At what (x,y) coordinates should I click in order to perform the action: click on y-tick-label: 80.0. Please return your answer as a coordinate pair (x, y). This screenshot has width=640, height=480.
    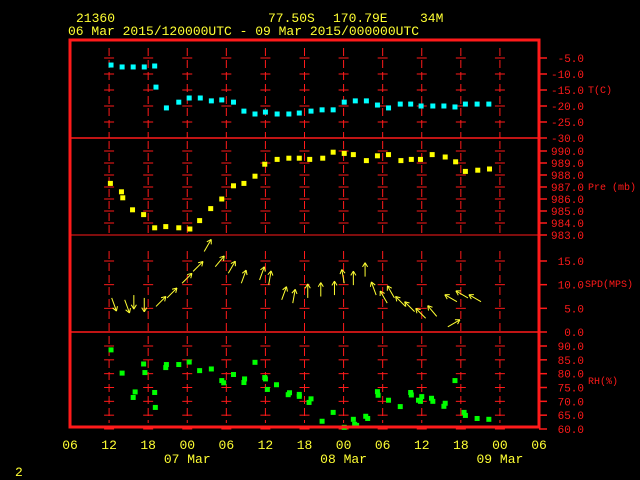
    Looking at the image, I should click on (571, 376).